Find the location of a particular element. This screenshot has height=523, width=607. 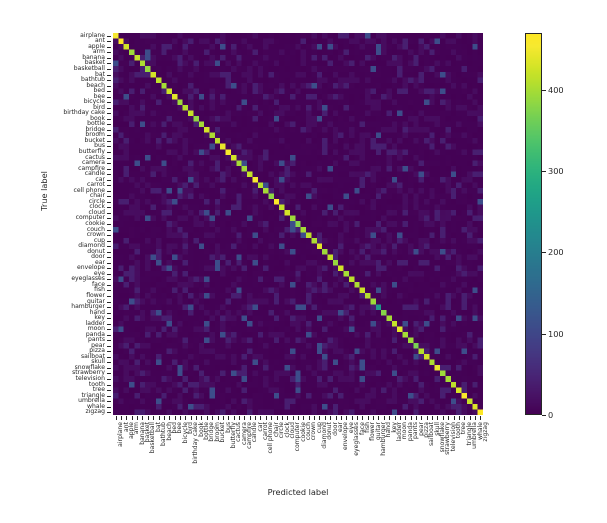

colorbar-tick-label: 300 is located at coordinates (556, 171).